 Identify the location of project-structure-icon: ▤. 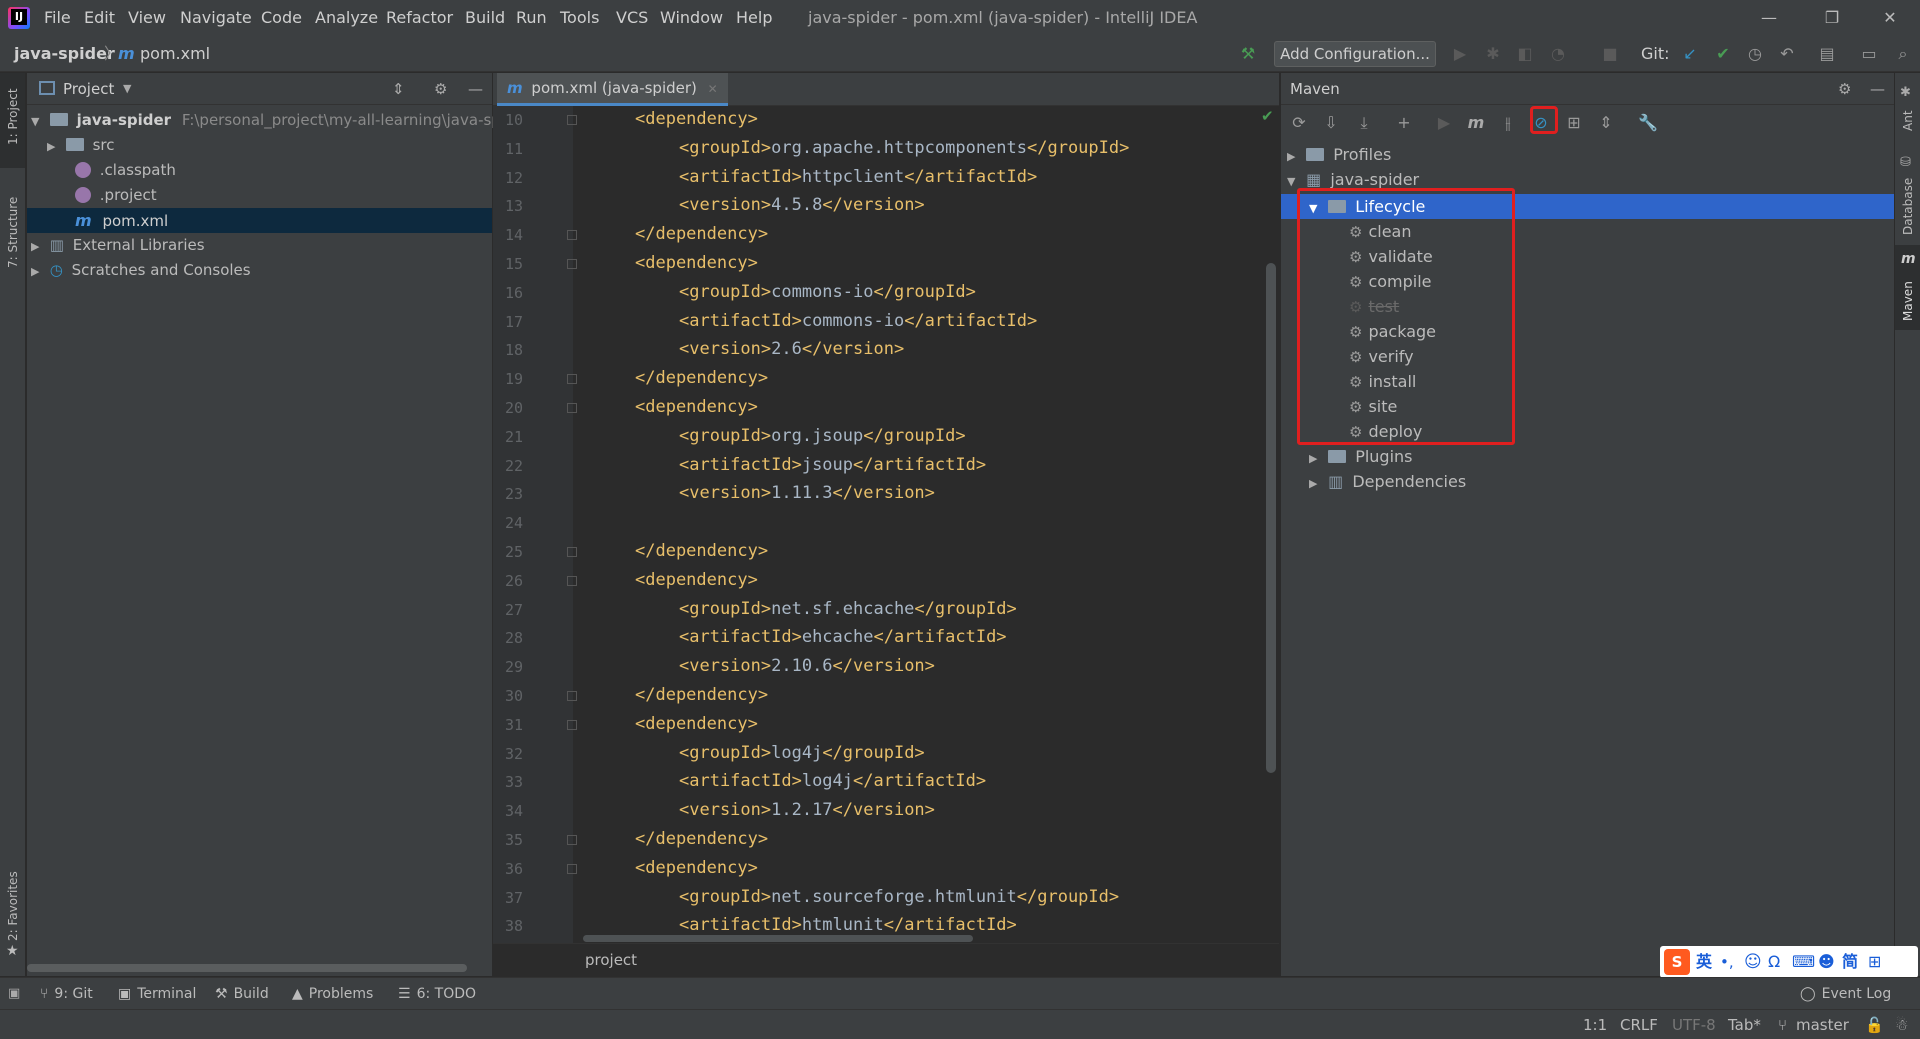
(1827, 54).